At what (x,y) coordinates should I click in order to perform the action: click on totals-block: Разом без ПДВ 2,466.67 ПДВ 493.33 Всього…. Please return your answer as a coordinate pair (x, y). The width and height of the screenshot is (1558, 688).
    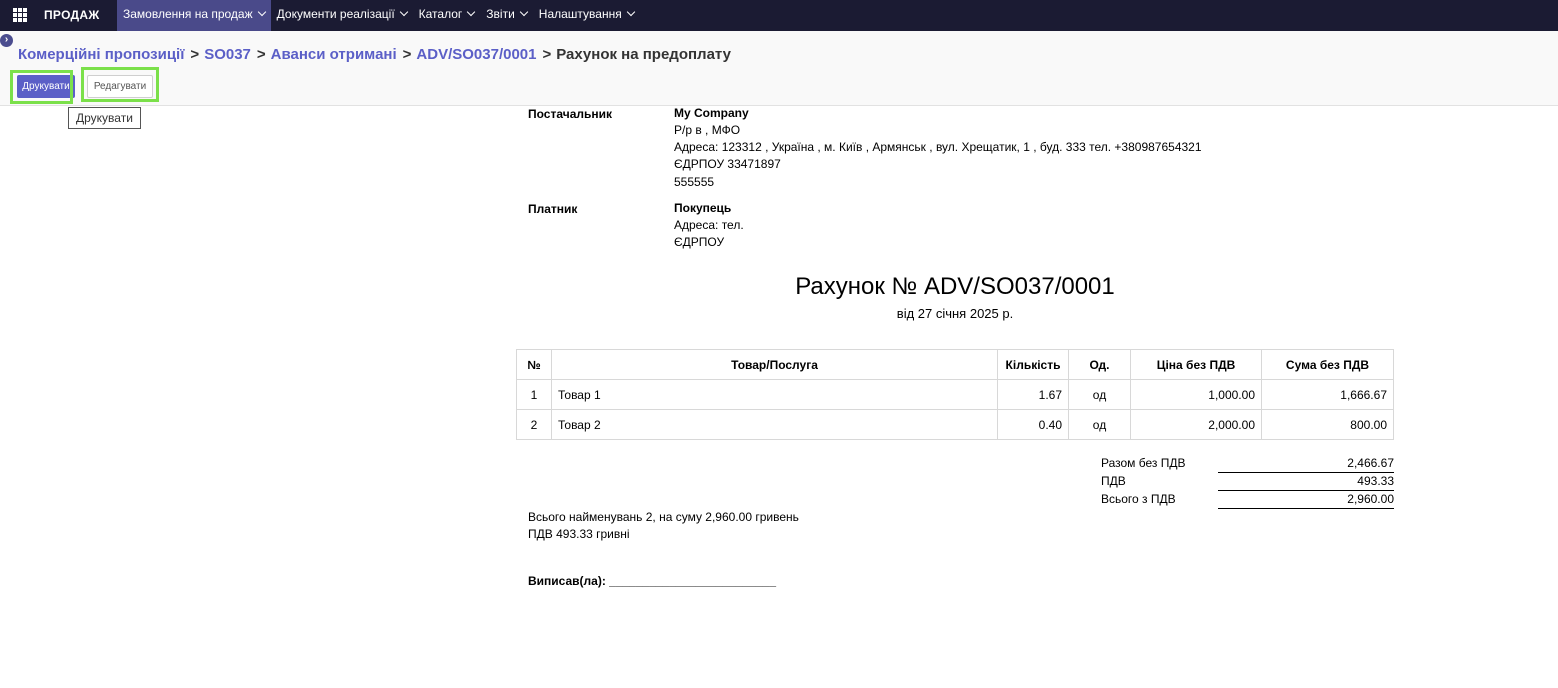
    Looking at the image, I should click on (1247, 482).